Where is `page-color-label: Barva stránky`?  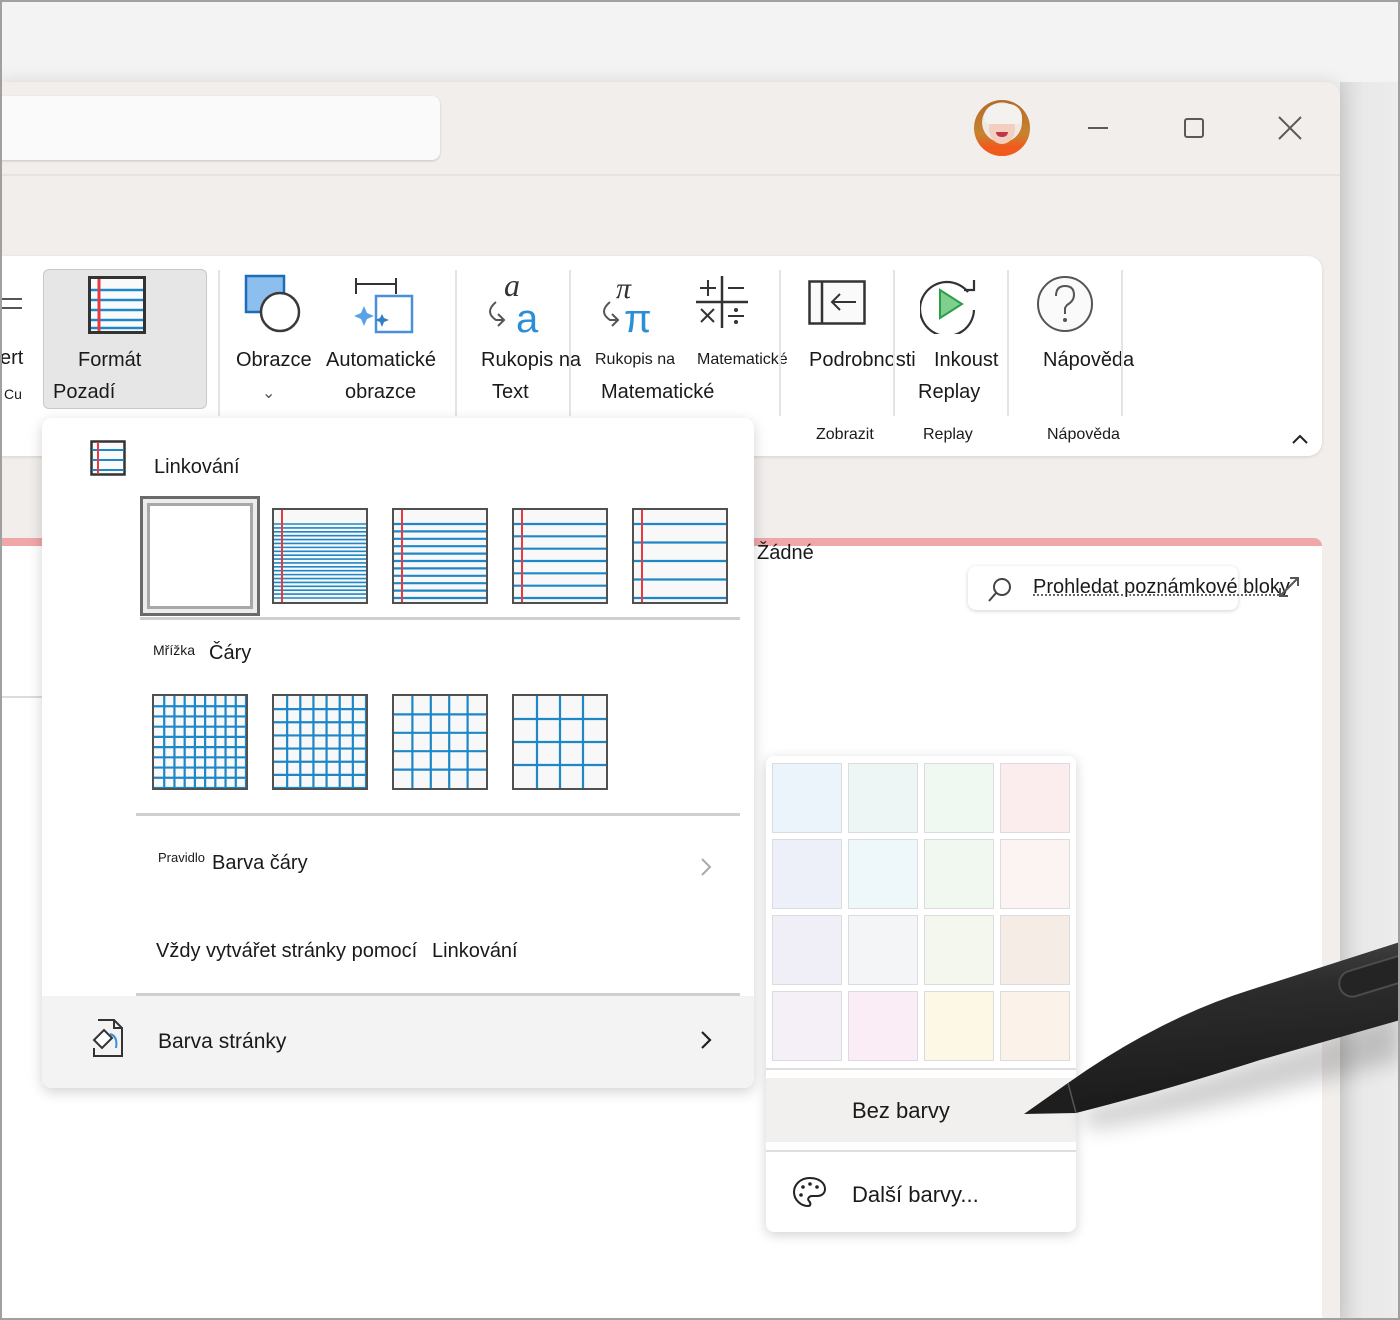 page-color-label: Barva stránky is located at coordinates (222, 1041).